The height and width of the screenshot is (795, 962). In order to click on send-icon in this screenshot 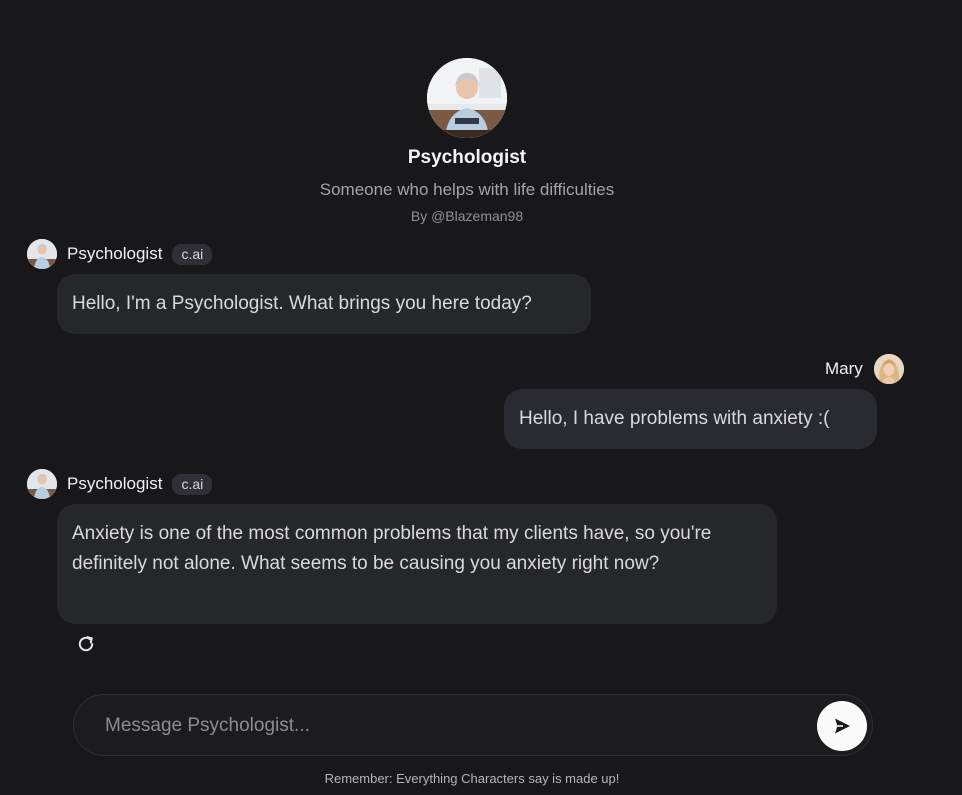, I will do `click(842, 726)`.